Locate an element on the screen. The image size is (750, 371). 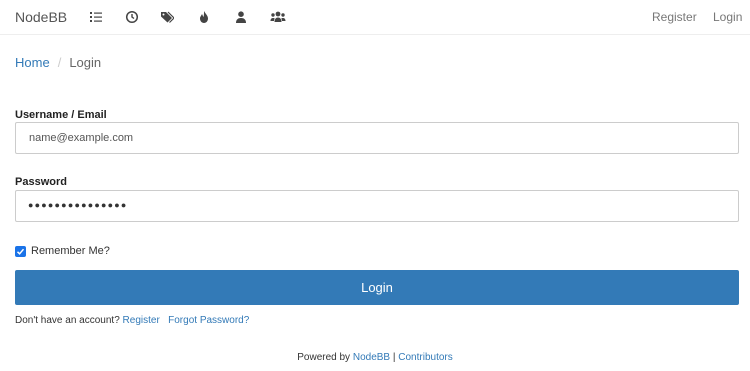
breadcrumb: Home / Login is located at coordinates (58, 62).